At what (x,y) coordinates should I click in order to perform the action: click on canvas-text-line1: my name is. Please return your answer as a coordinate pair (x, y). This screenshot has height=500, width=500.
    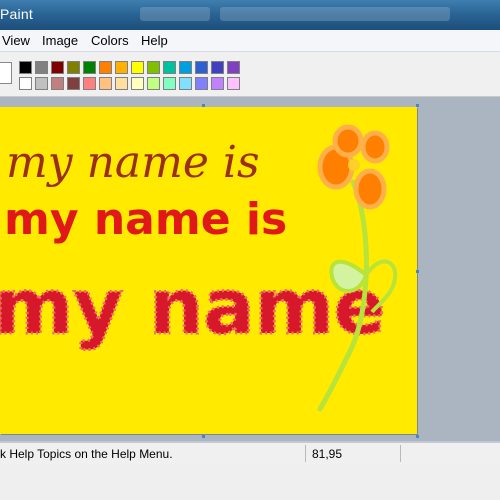
    Looking at the image, I should click on (133, 162).